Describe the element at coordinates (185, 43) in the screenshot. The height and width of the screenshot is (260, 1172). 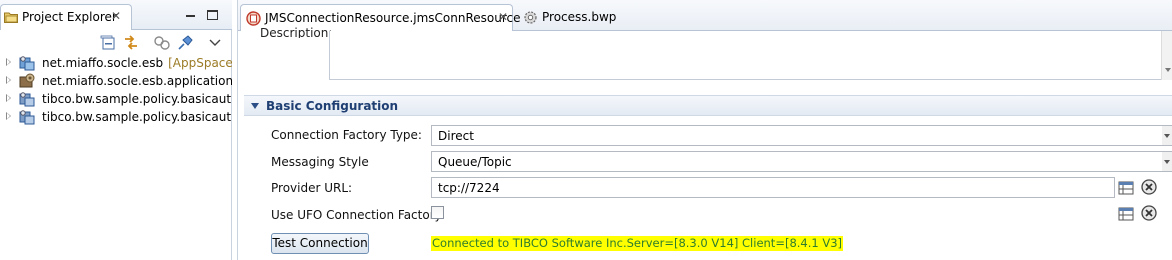
I see `pin-icon` at that location.